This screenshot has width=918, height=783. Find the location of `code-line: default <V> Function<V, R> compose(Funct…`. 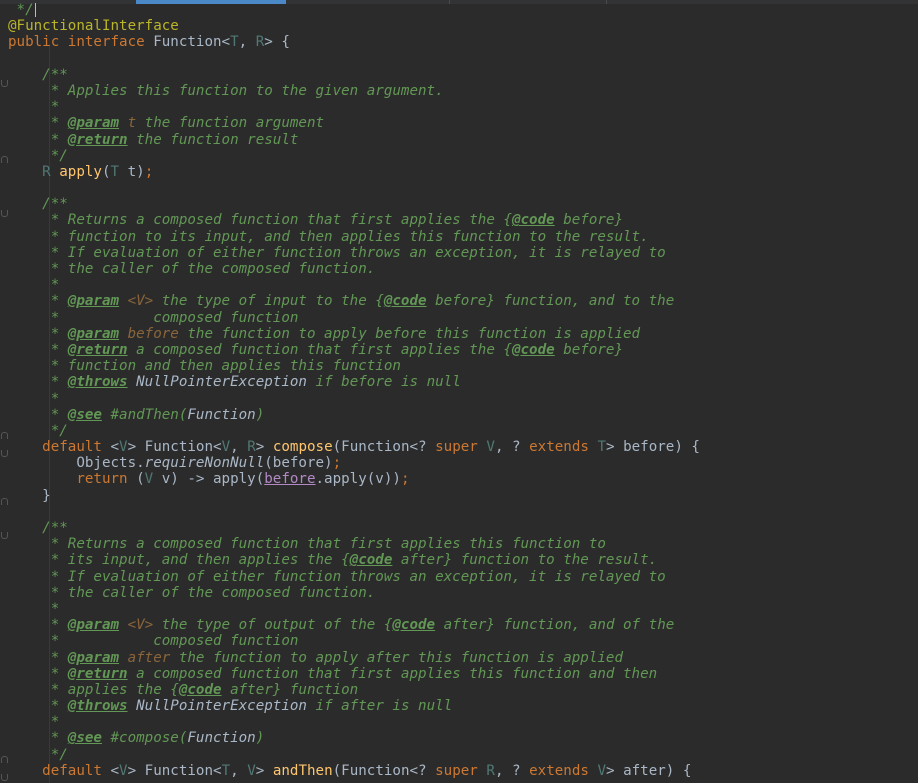

code-line: default <V> Function<V, R> compose(Funct… is located at coordinates (463, 447).